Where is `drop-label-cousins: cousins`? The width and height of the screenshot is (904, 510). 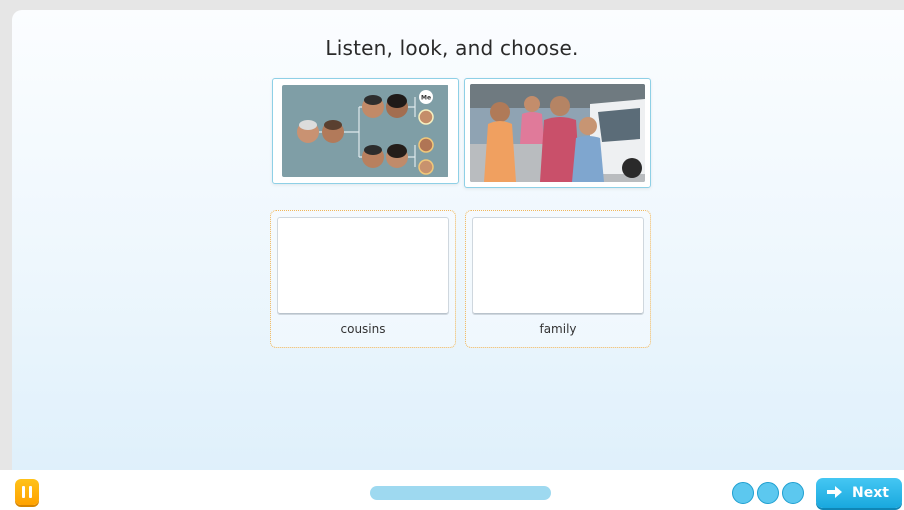
drop-label-cousins: cousins is located at coordinates (363, 329).